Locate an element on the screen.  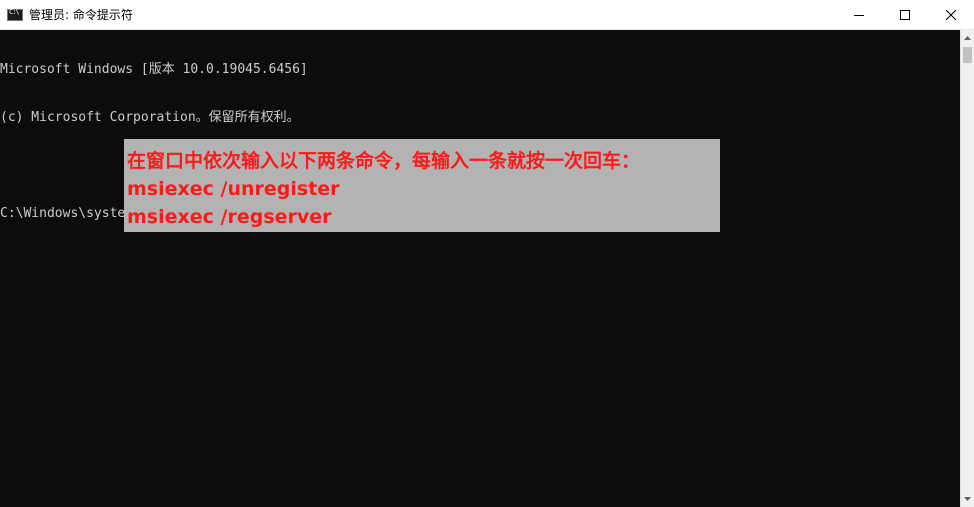
minimize-icon is located at coordinates (859, 15).